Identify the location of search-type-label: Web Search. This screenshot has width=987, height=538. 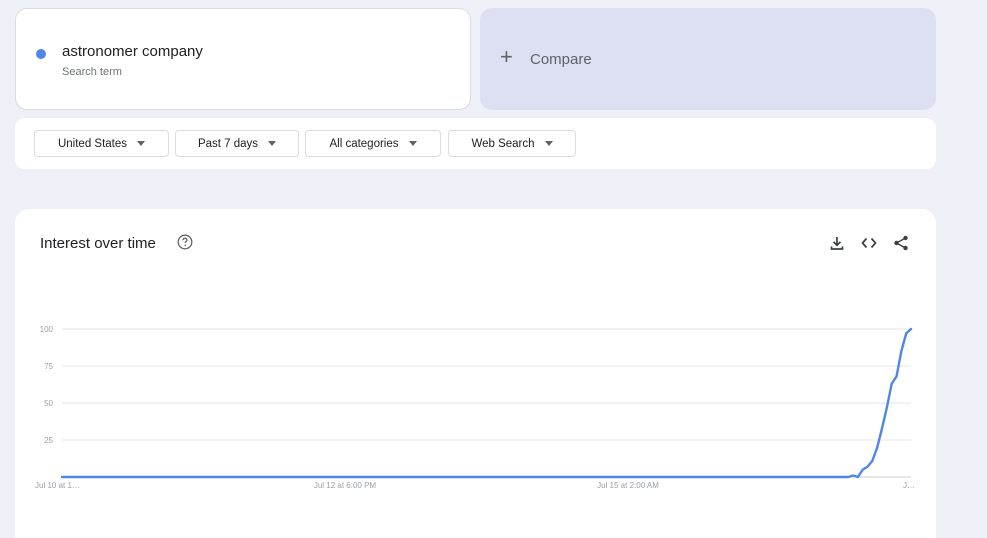
(503, 143).